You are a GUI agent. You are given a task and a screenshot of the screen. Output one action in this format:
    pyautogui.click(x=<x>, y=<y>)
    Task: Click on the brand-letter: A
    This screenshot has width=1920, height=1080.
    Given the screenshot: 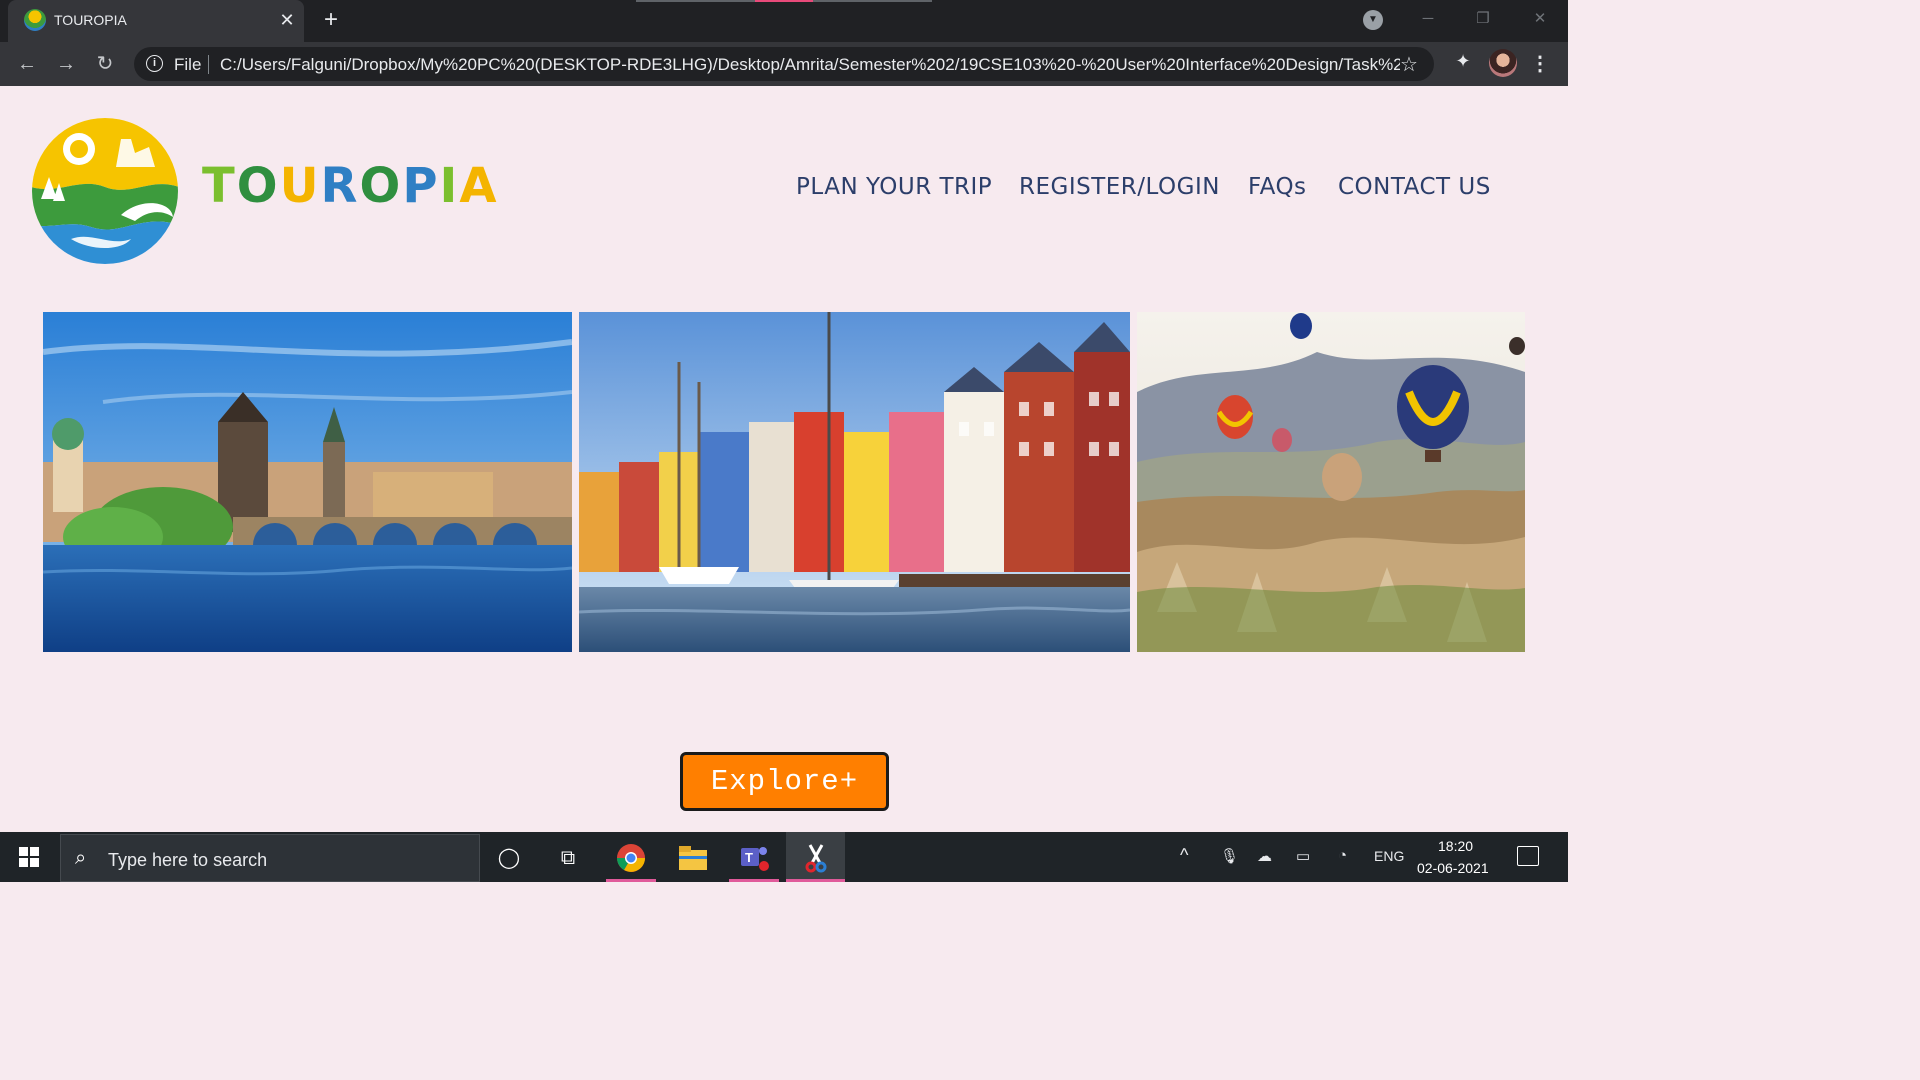 What is the action you would take?
    pyautogui.click(x=479, y=186)
    